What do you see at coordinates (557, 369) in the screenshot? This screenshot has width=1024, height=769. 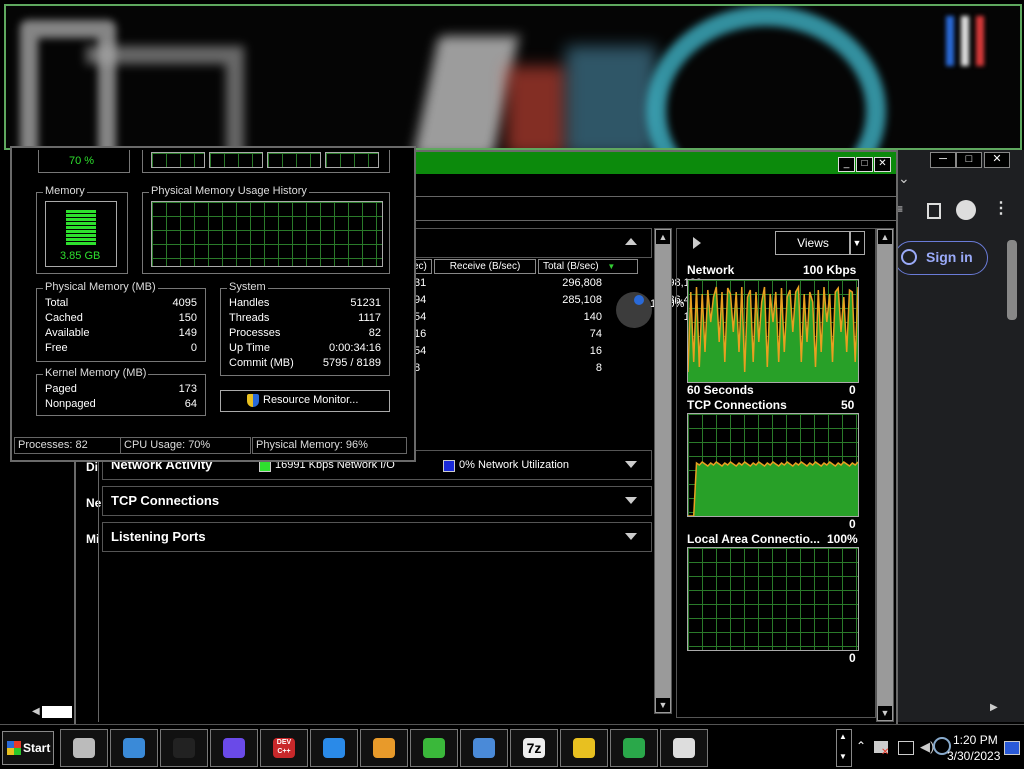 I see `table-row: 8816` at bounding box center [557, 369].